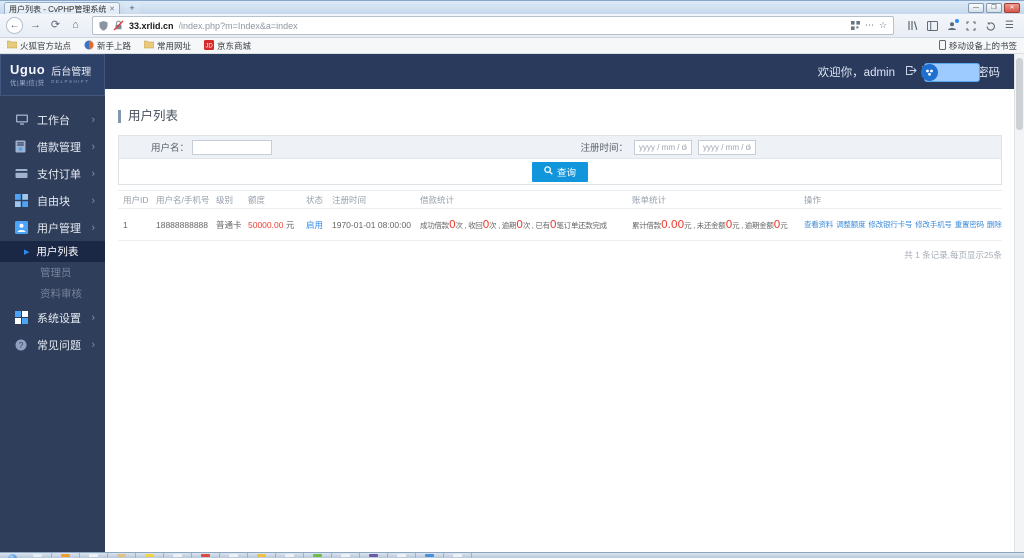 This screenshot has height=558, width=1024. Describe the element at coordinates (227, 45) in the screenshot. I see `bookmark-item: JD 京东商城` at that location.